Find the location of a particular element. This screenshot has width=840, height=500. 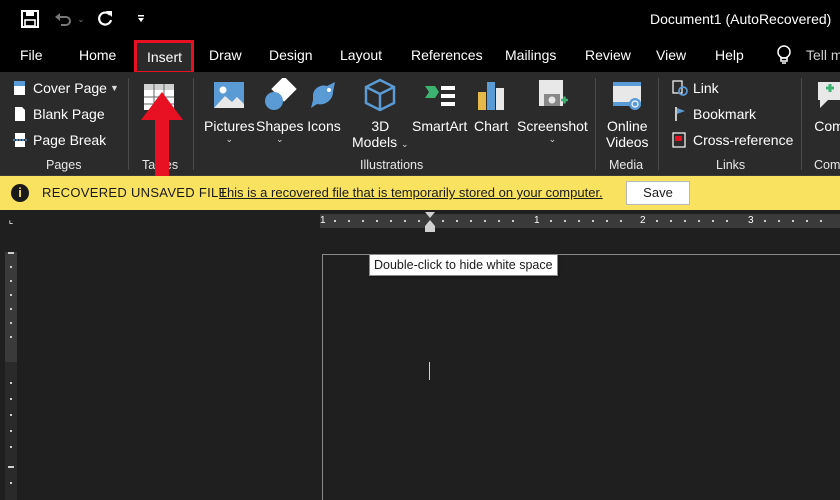

bookmark-button: Bookmark is located at coordinates (714, 114).